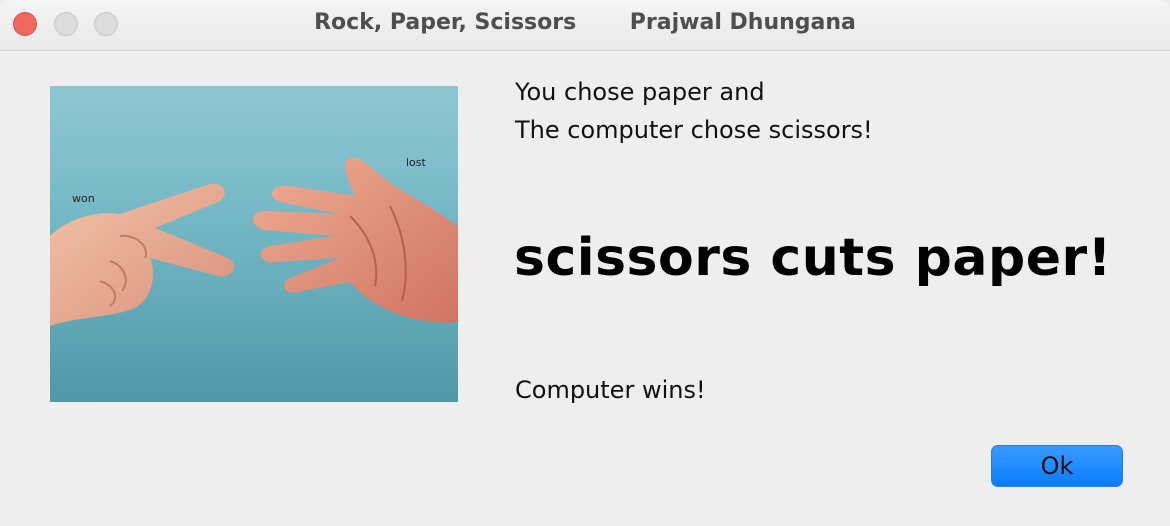 Image resolution: width=1170 pixels, height=526 pixels. Describe the element at coordinates (694, 130) in the screenshot. I see `choice-message-line2: The computer chose scissors!` at that location.